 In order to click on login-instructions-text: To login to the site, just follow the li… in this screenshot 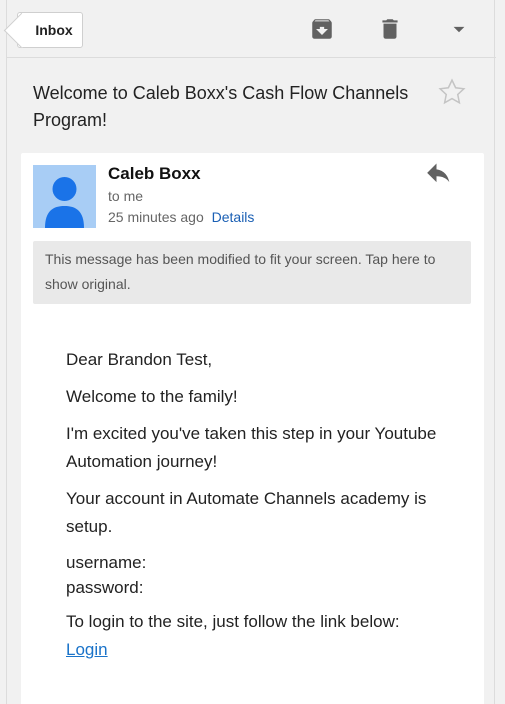, I will do `click(233, 621)`.